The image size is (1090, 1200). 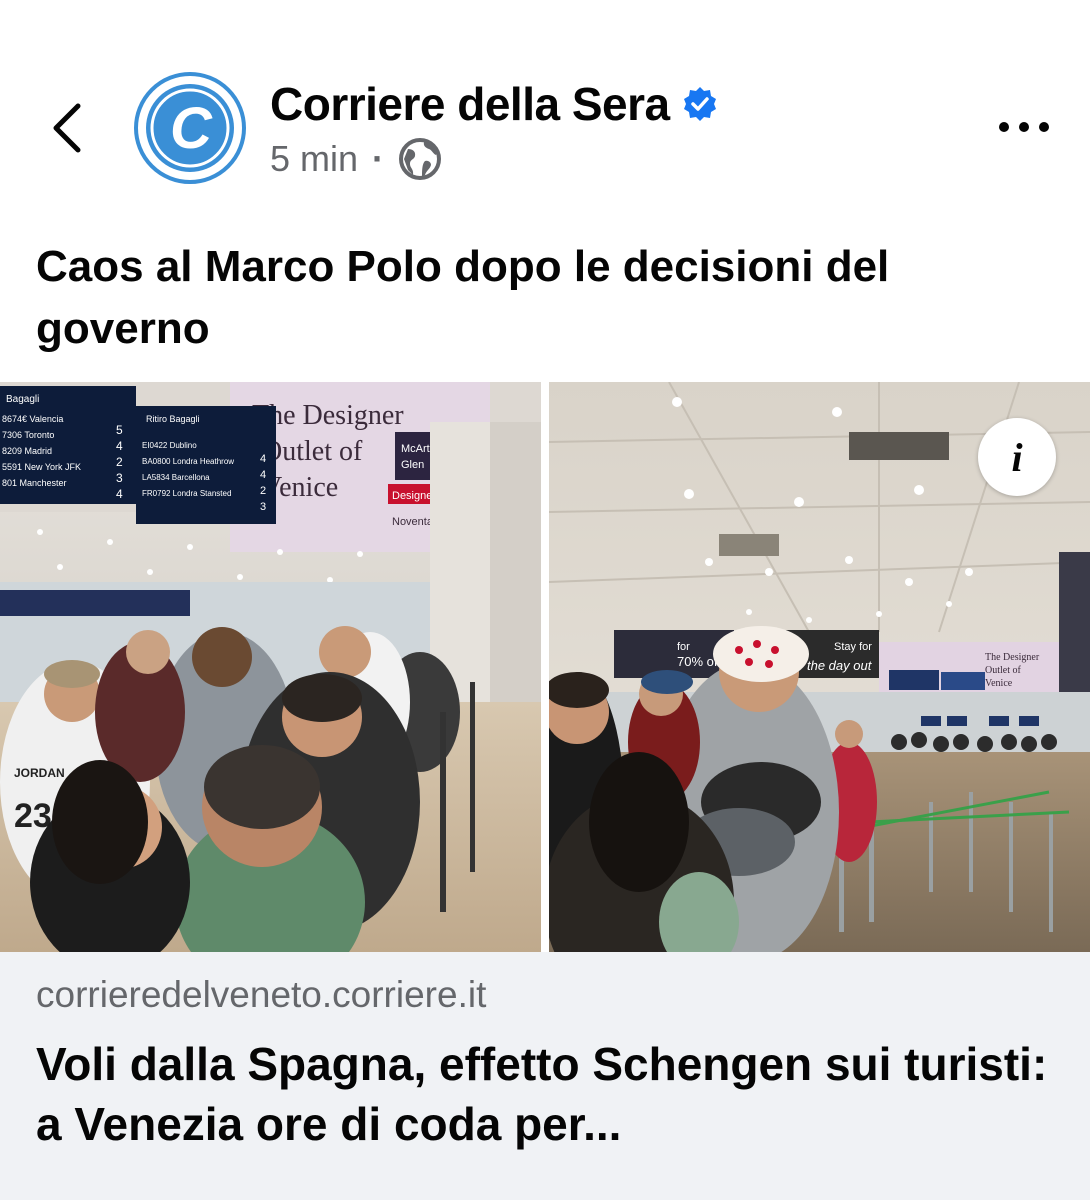 I want to click on board1-num-3: 2, so click(x=119, y=462).